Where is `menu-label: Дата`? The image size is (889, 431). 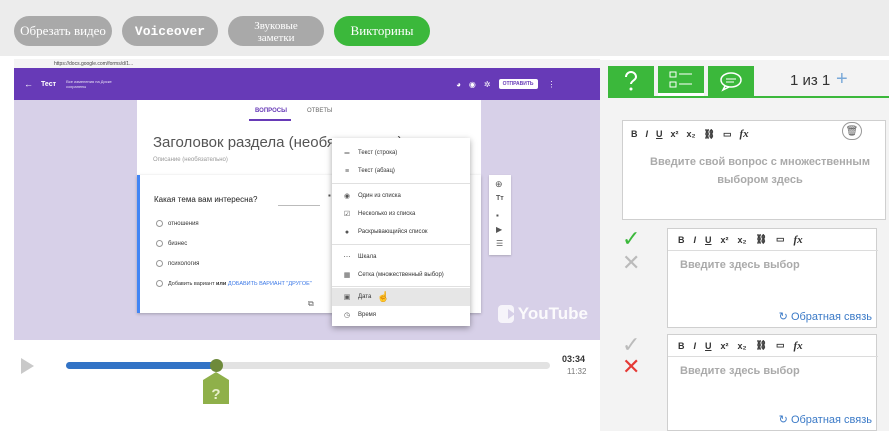 menu-label: Дата is located at coordinates (365, 297).